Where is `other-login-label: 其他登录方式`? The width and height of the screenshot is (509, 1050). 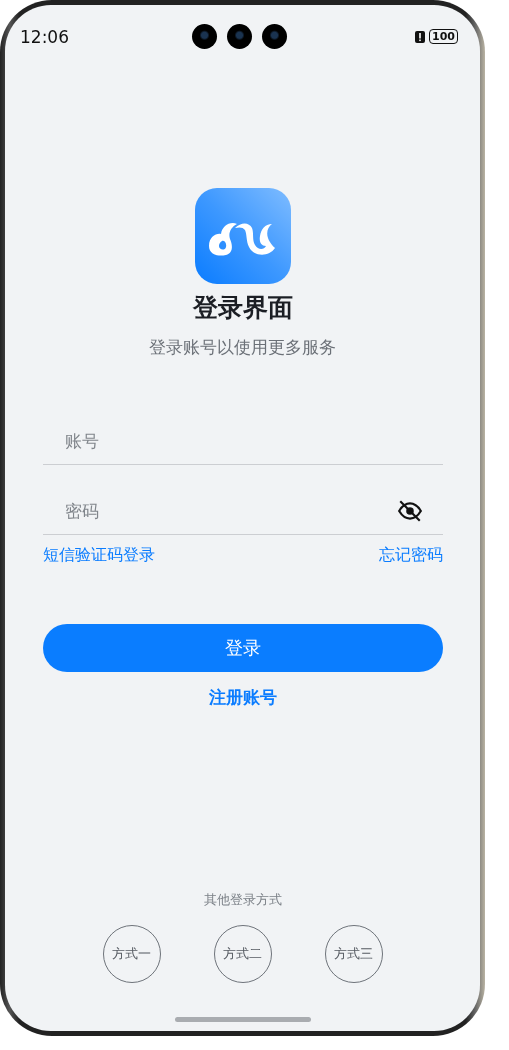 other-login-label: 其他登录方式 is located at coordinates (242, 900).